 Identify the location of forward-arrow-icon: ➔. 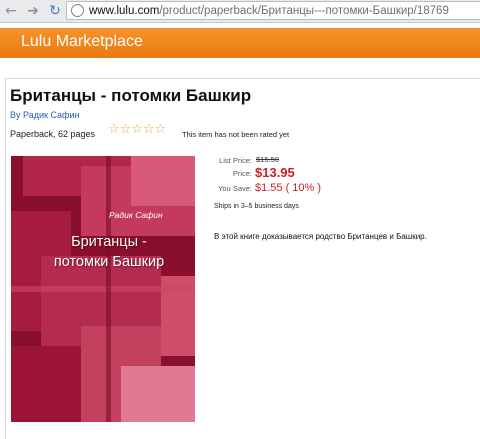
(33, 11).